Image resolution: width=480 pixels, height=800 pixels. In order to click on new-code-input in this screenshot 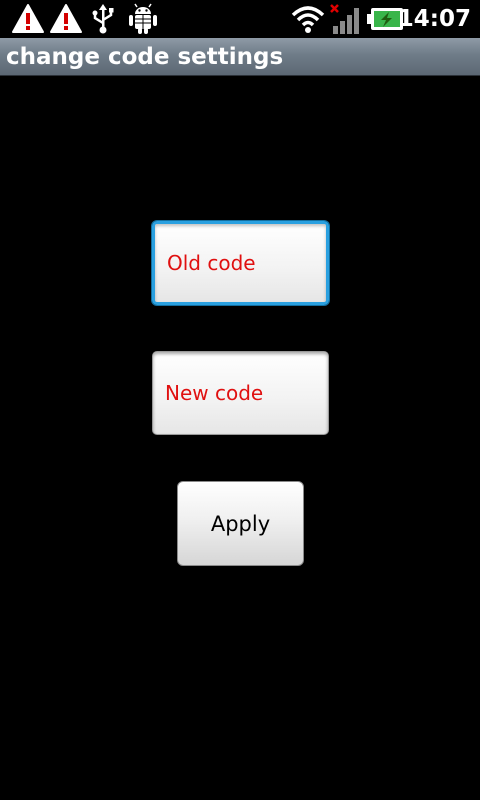, I will do `click(240, 393)`.